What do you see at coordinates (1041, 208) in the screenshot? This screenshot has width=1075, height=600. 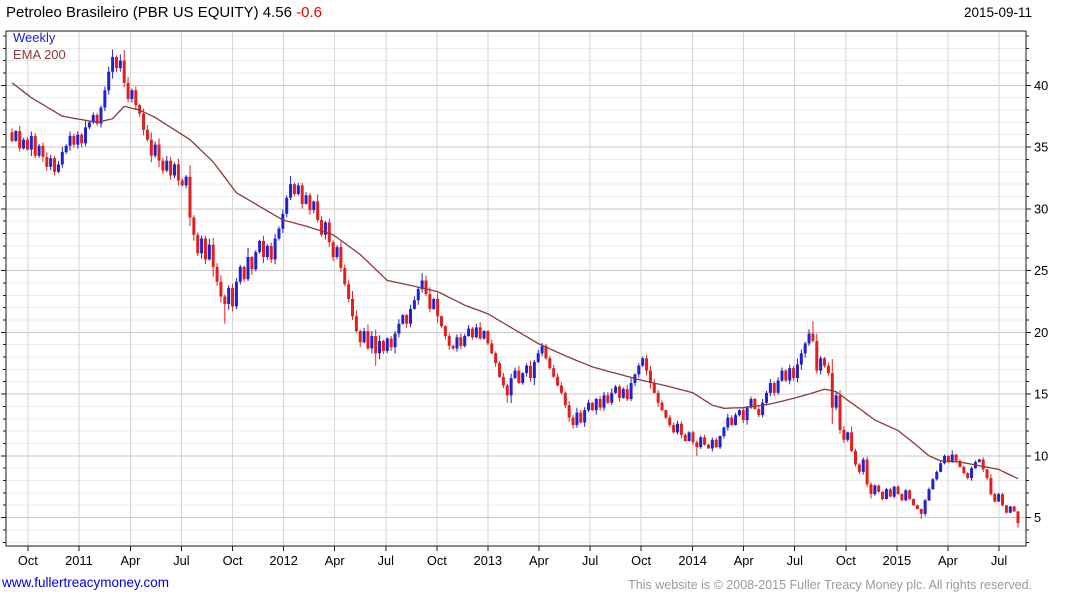 I see `y-axis-label: 30` at bounding box center [1041, 208].